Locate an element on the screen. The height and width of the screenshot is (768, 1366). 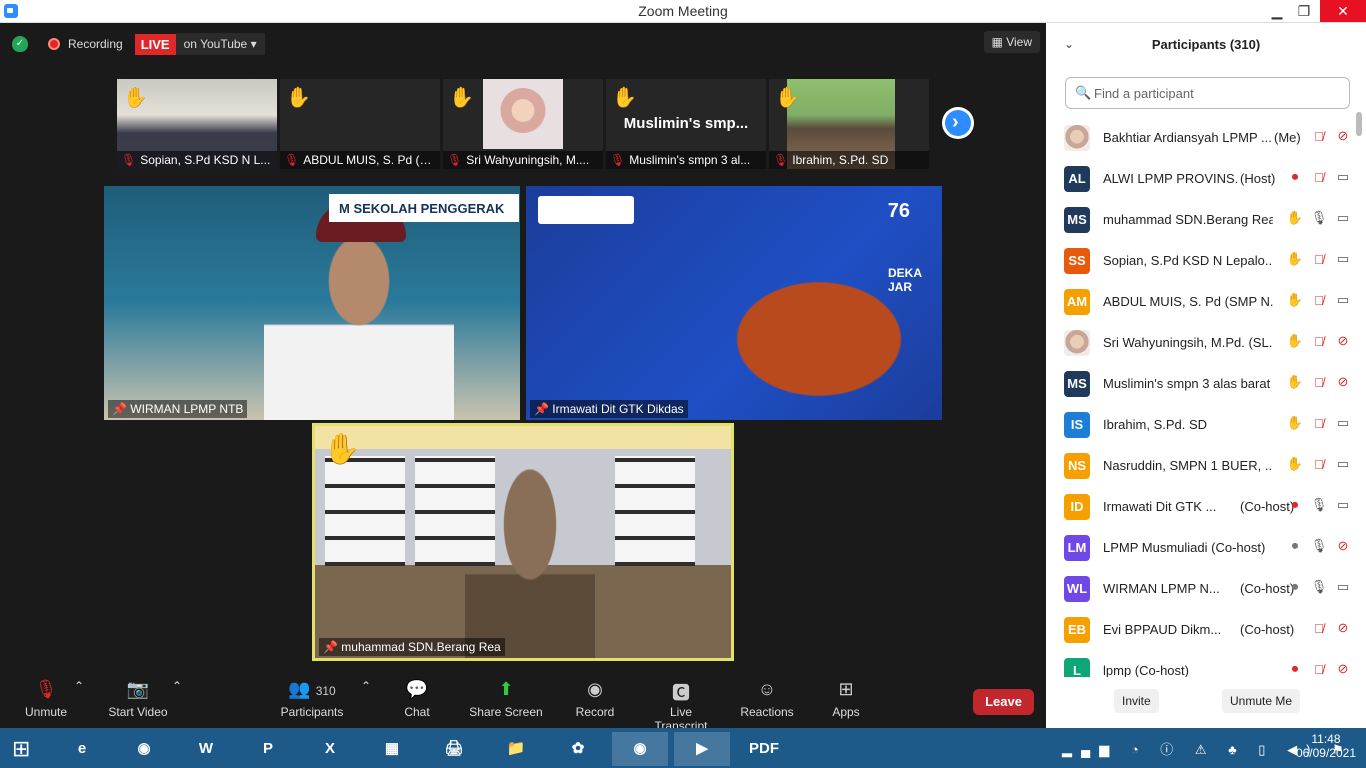
video-camera-icon: ▭ is located at coordinates (1343, 258).